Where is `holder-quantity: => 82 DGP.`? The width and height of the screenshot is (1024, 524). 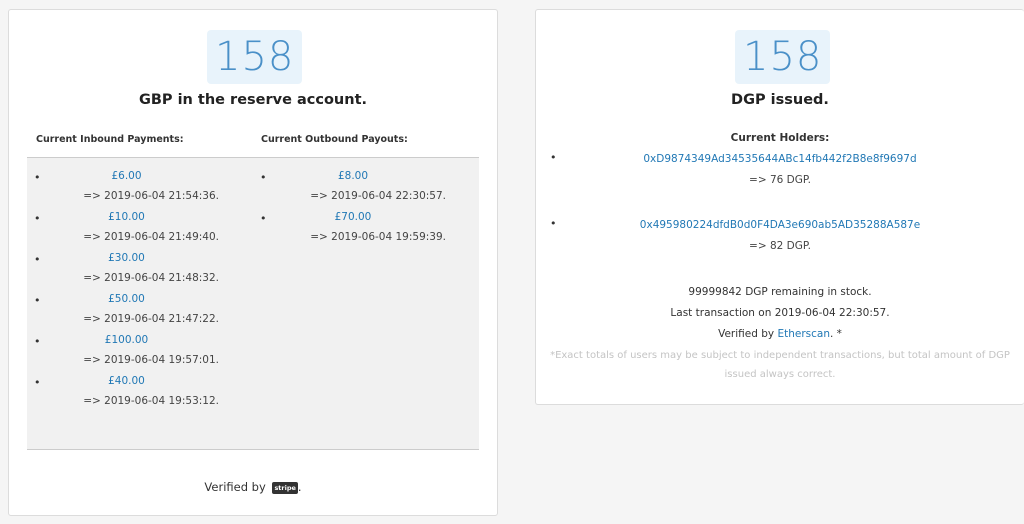 holder-quantity: => 82 DGP. is located at coordinates (780, 246).